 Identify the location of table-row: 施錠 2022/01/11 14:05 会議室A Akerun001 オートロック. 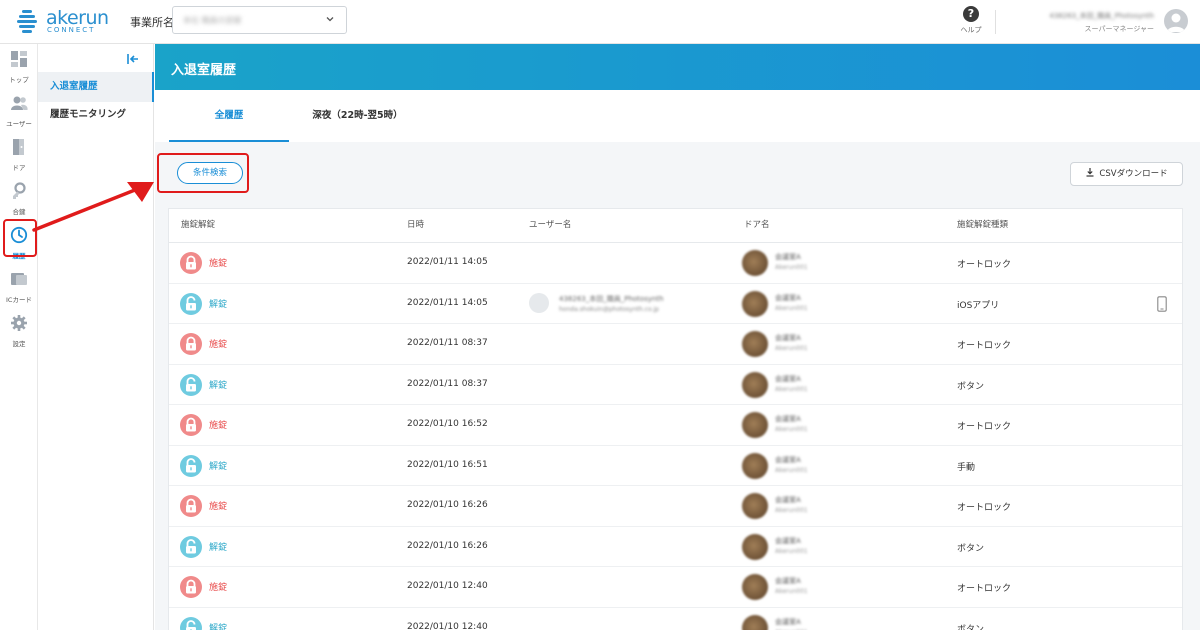
(675, 263).